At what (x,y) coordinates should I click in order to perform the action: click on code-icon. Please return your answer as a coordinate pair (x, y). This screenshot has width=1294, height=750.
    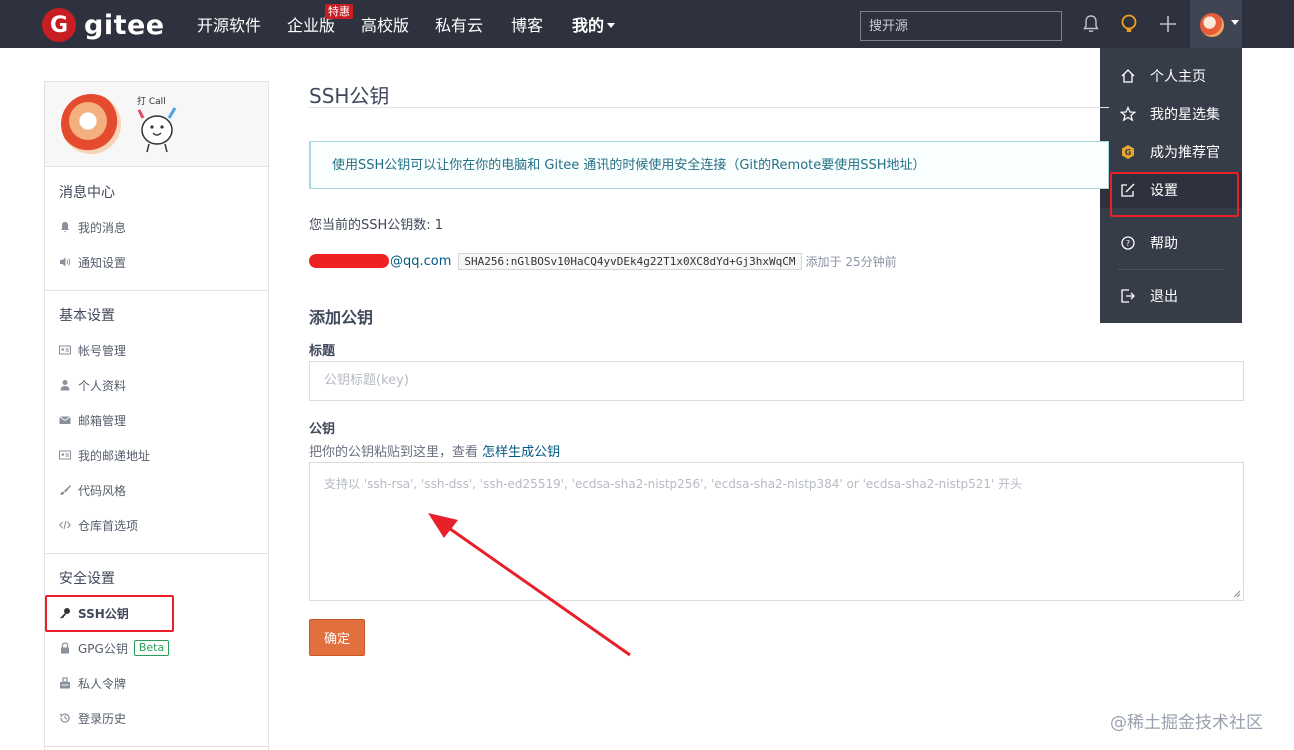
    Looking at the image, I should click on (65, 525).